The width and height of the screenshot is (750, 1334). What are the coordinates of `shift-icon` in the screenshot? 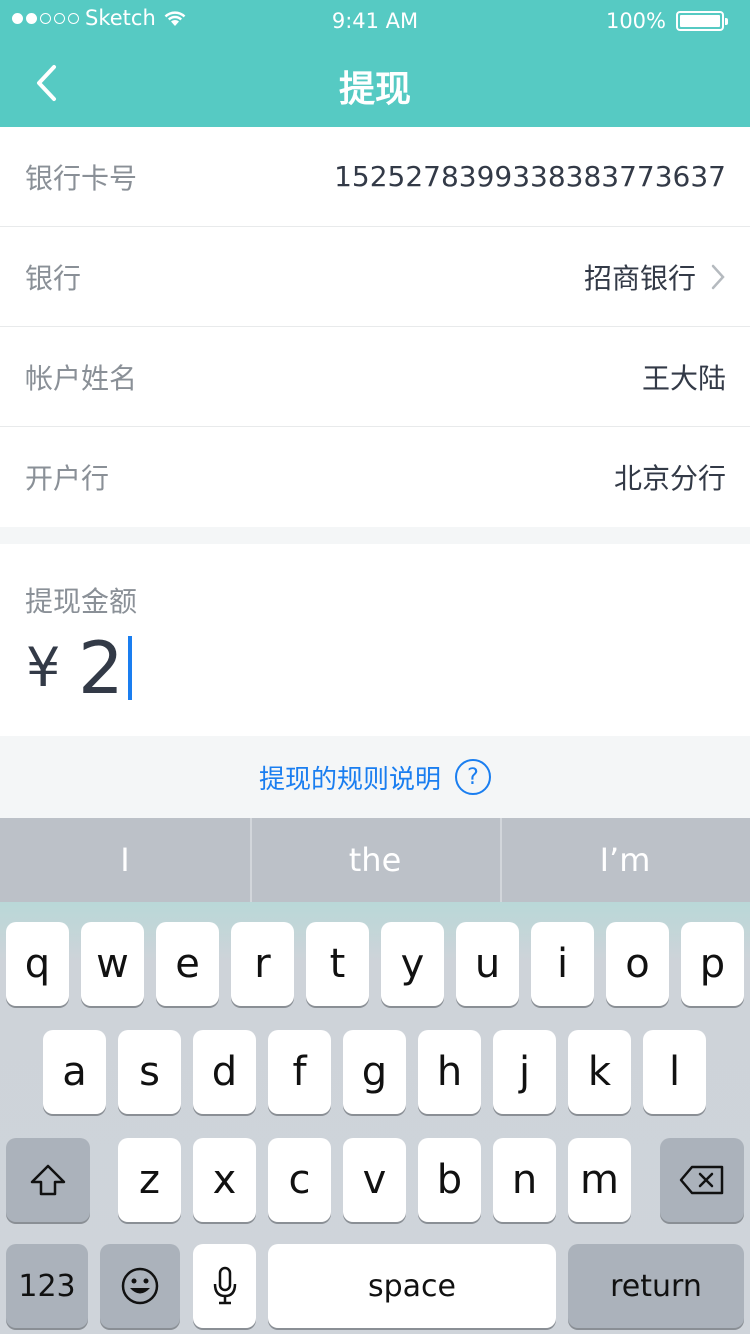 It's located at (48, 1180).